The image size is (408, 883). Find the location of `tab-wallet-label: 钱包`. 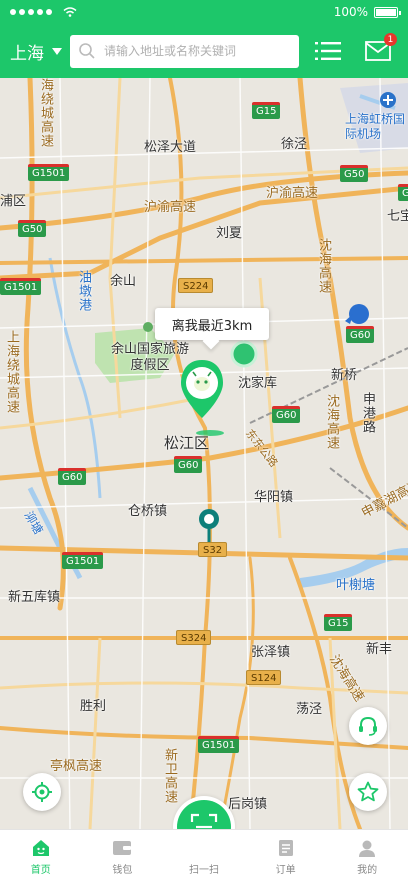

tab-wallet-label: 钱包 is located at coordinates (122, 870).